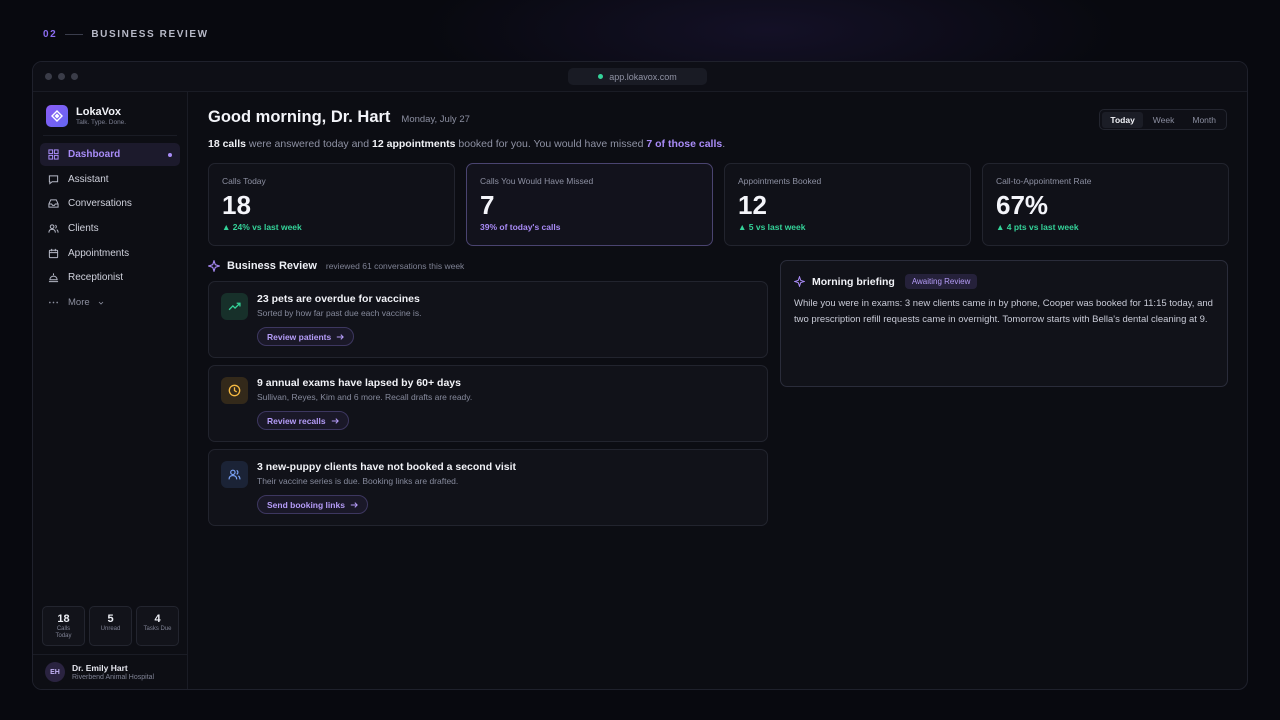  I want to click on window-titlebar: app.lokavox.com, so click(640, 77).